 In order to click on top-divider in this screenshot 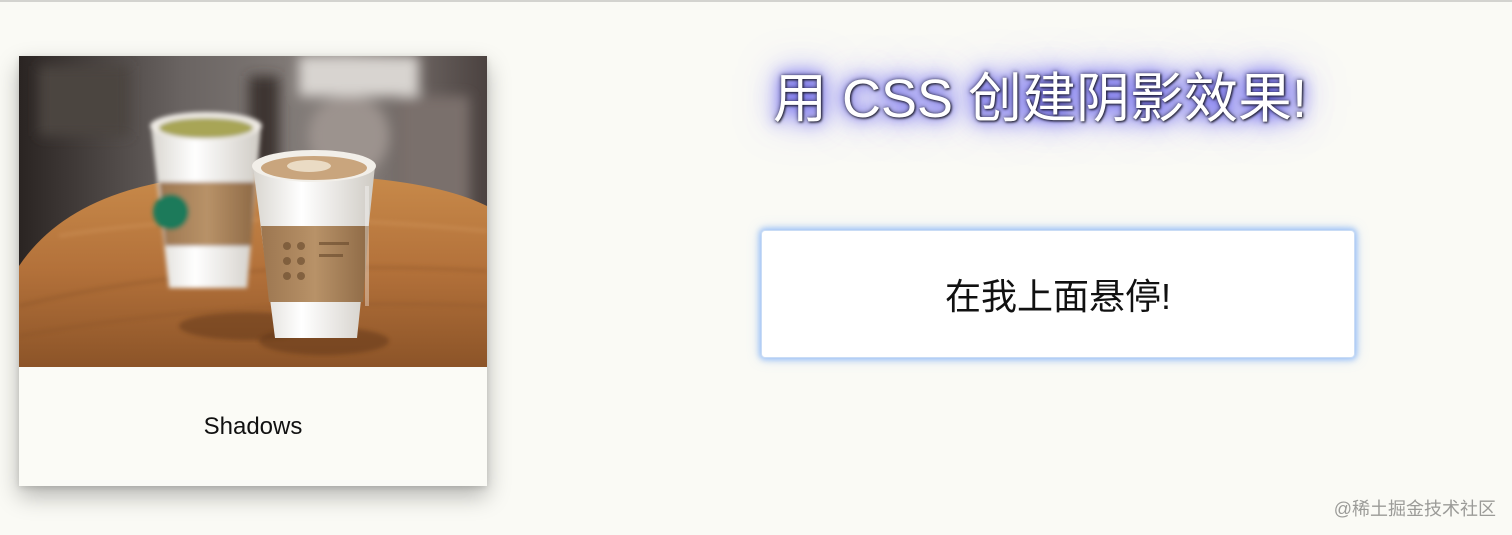, I will do `click(756, 1)`.